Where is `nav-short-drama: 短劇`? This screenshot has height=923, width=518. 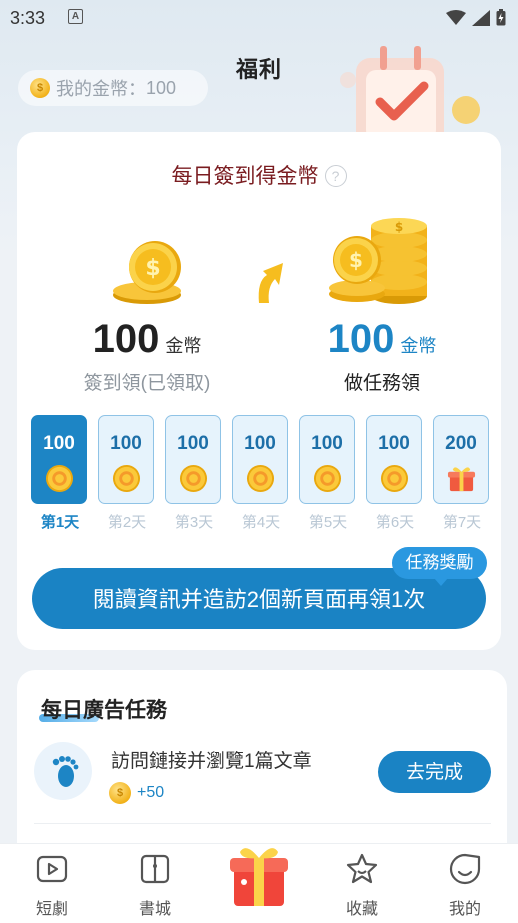 nav-short-drama: 短劇 is located at coordinates (52, 885).